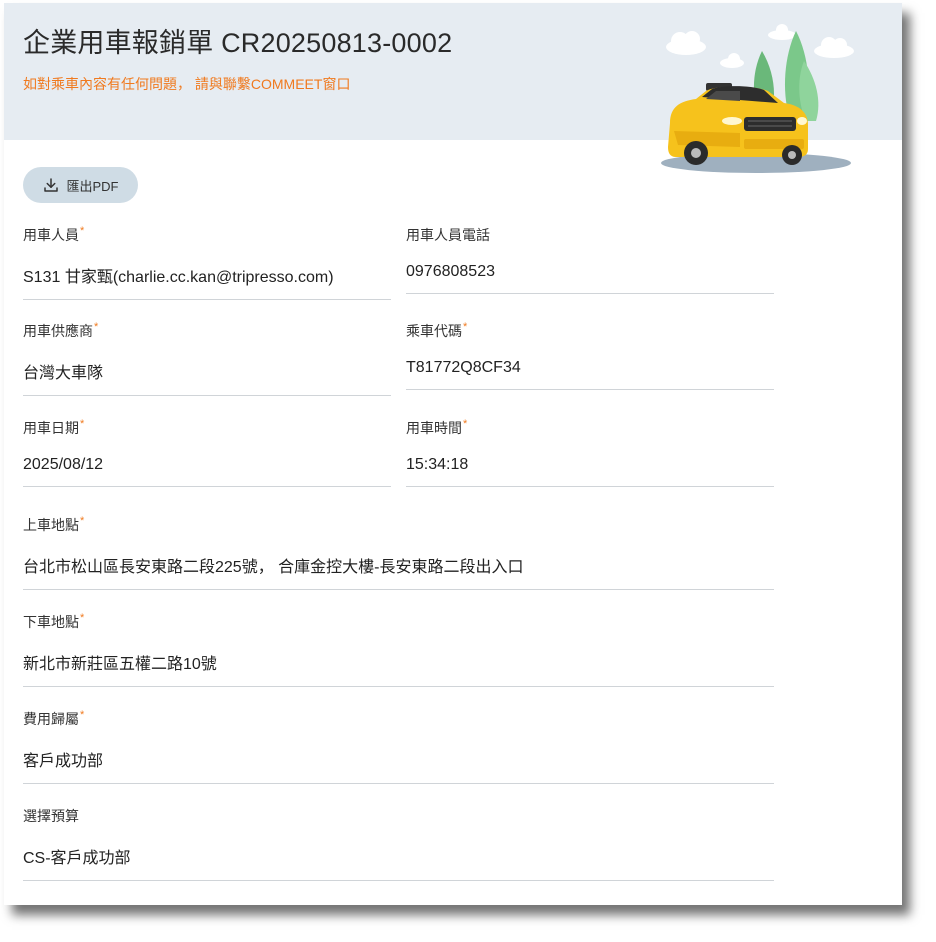 The height and width of the screenshot is (942, 936). What do you see at coordinates (398, 571) in the screenshot?
I see `pickup-value: 台北市松山區長安東路二段225號， 合庫金控大樓-長安東路二段出入口` at bounding box center [398, 571].